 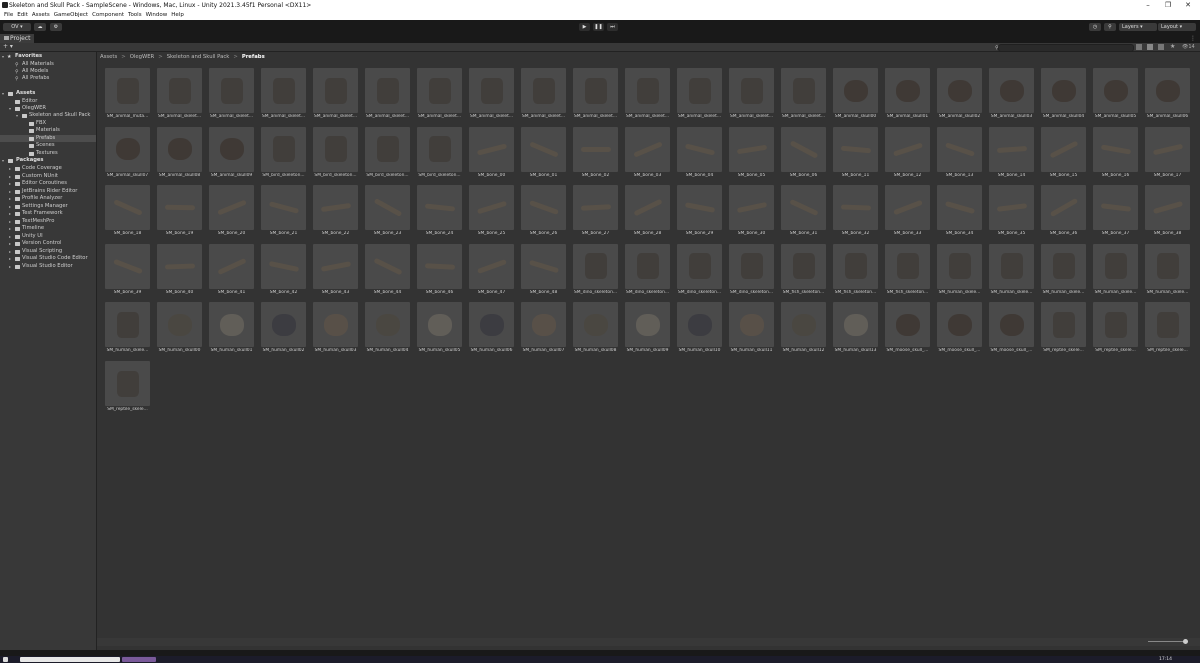 What do you see at coordinates (48, 160) in the screenshot?
I see `packages-header: ▾ Packages` at bounding box center [48, 160].